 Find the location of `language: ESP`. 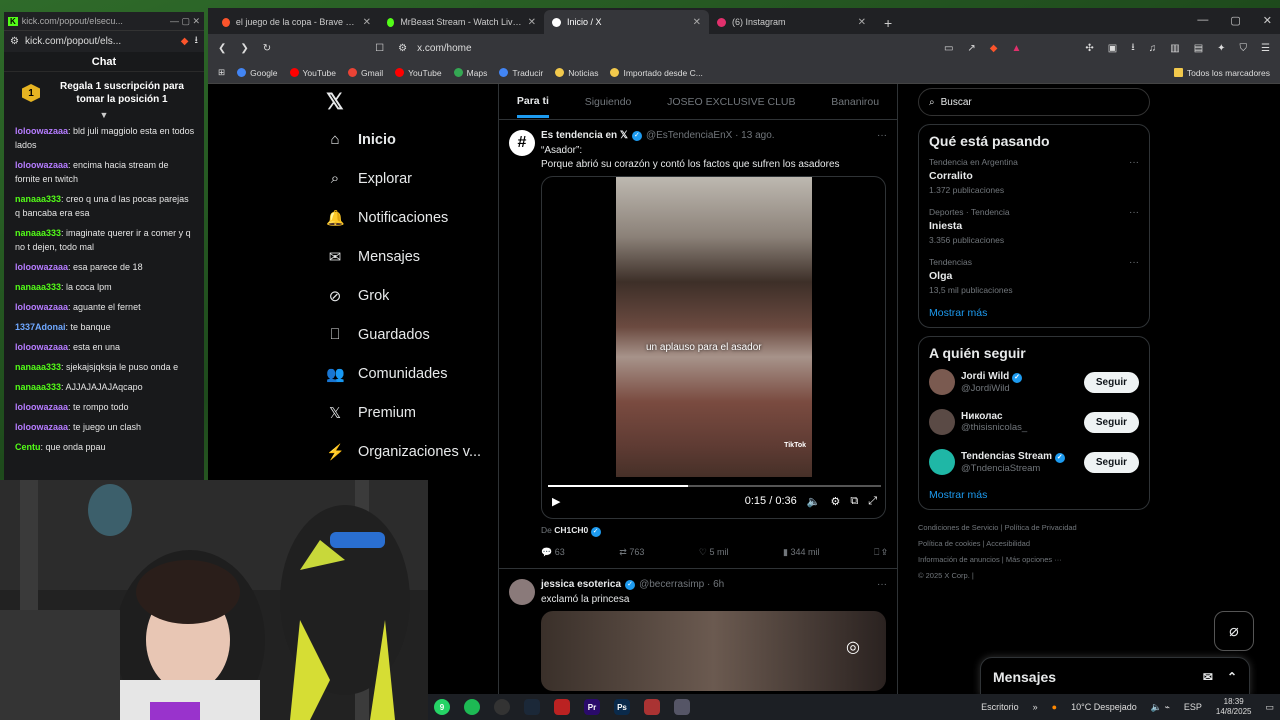

language: ESP is located at coordinates (1193, 707).